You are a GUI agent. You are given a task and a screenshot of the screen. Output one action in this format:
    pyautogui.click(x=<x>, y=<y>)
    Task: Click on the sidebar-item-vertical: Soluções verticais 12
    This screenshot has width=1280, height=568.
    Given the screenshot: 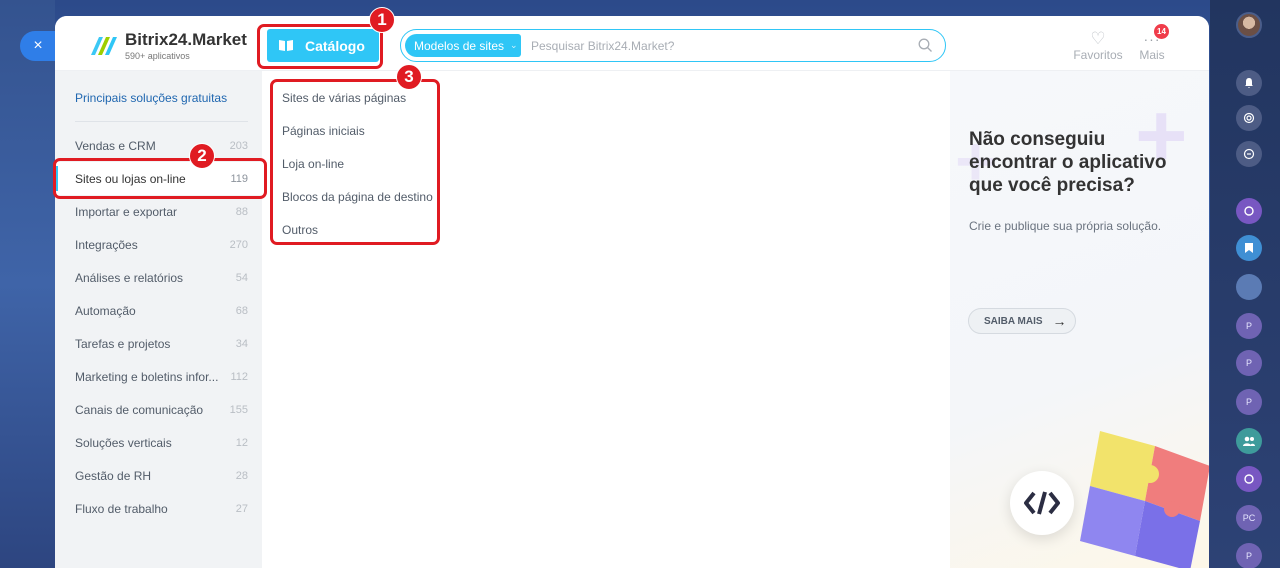 What is the action you would take?
    pyautogui.click(x=158, y=442)
    